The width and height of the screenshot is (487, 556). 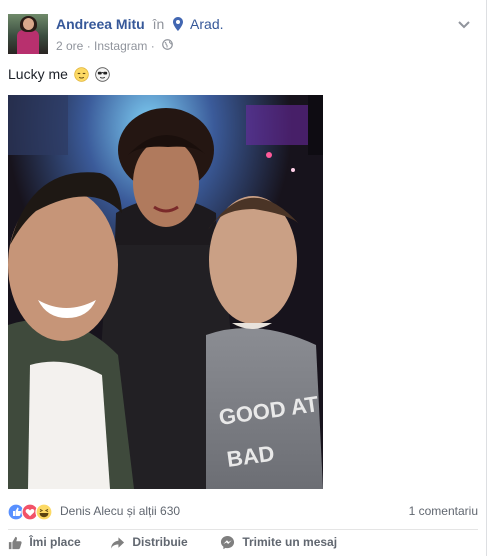 I want to click on author-line: Andreea Mitu în Arad., so click(x=140, y=25).